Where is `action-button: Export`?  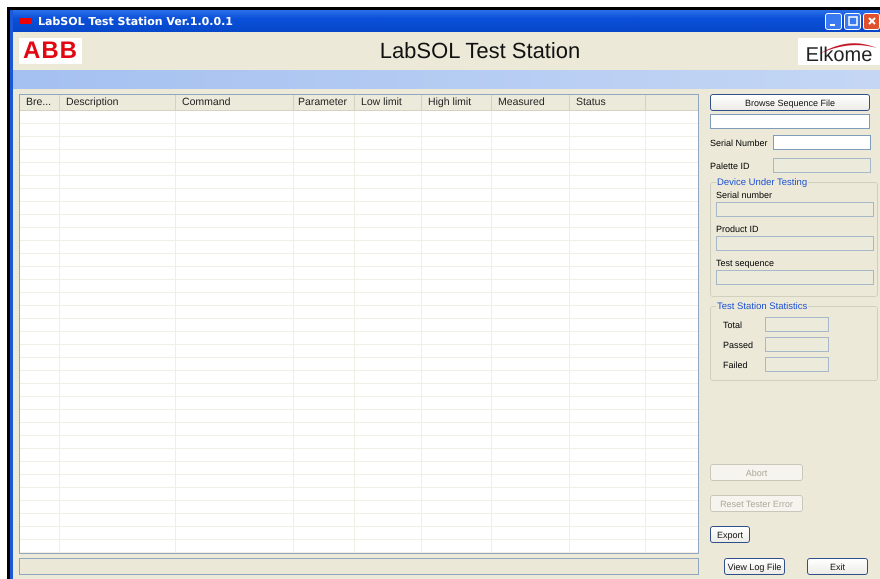
action-button: Export is located at coordinates (730, 534).